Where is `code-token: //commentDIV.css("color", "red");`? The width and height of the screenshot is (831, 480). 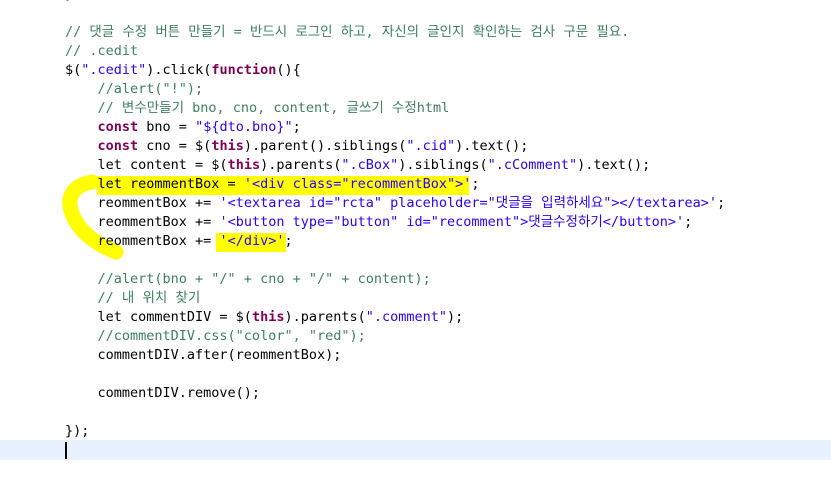
code-token: //commentDIV.css("color", "red"); is located at coordinates (215, 336).